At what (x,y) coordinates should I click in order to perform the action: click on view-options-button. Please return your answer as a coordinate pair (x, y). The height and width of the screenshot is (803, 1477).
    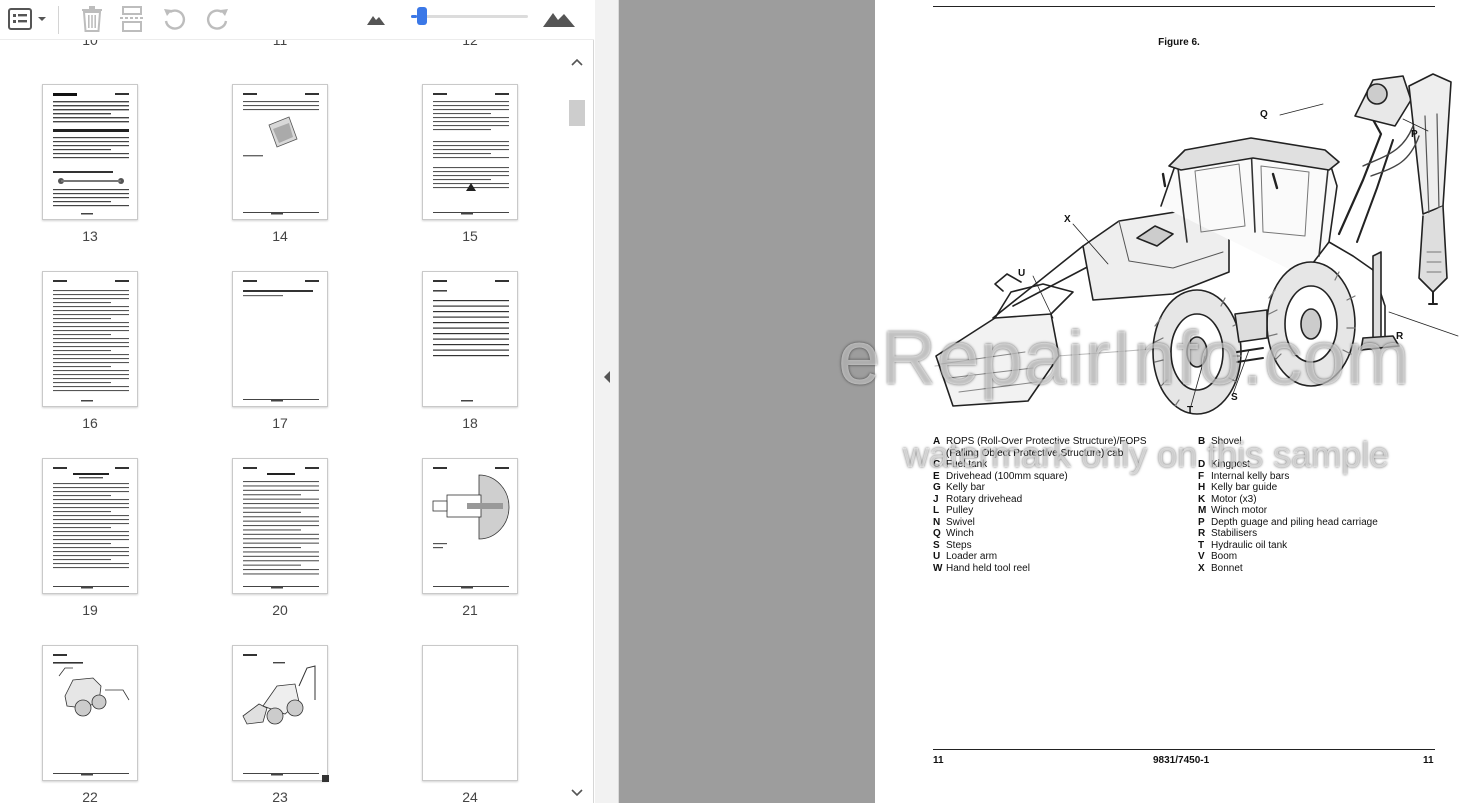
    Looking at the image, I should click on (27, 19).